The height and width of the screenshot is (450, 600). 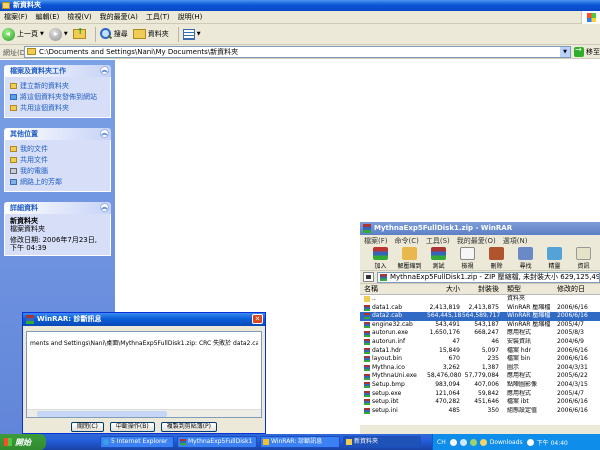 I want to click on search-button: 搜尋, so click(x=113, y=34).